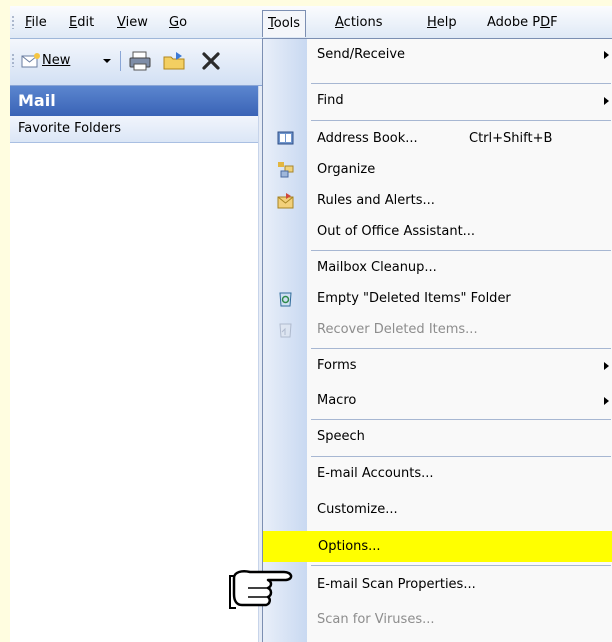 The image size is (612, 642). Describe the element at coordinates (285, 138) in the screenshot. I see `address-book-icon` at that location.